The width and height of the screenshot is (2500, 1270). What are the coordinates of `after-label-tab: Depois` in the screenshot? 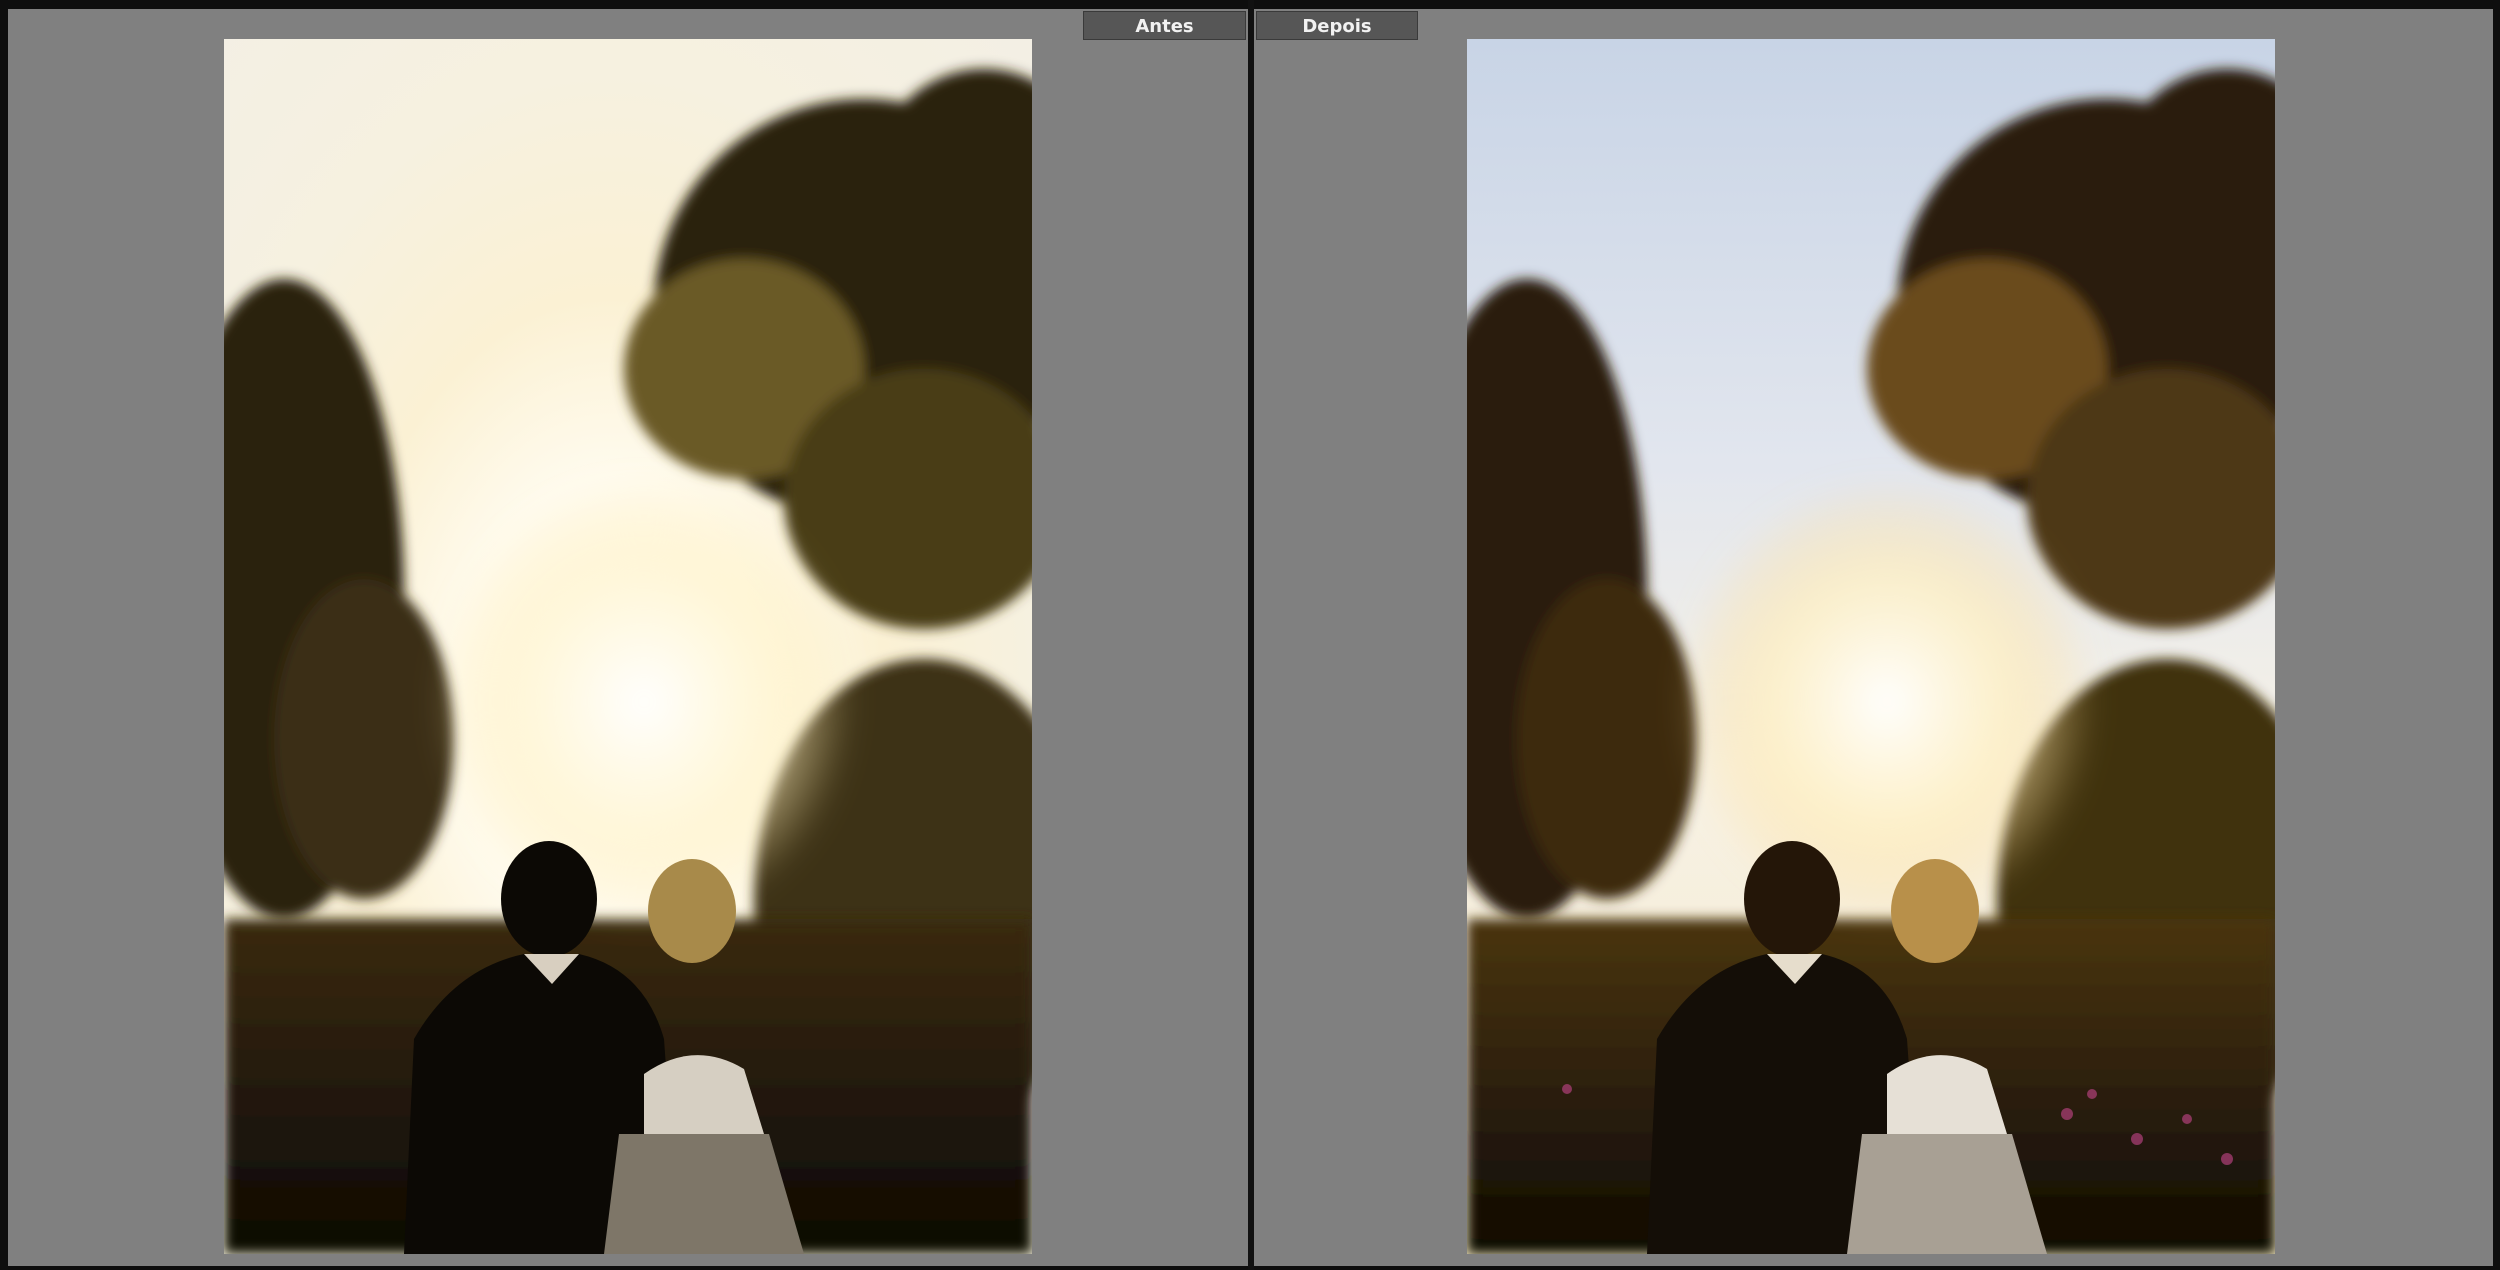 It's located at (1337, 25).